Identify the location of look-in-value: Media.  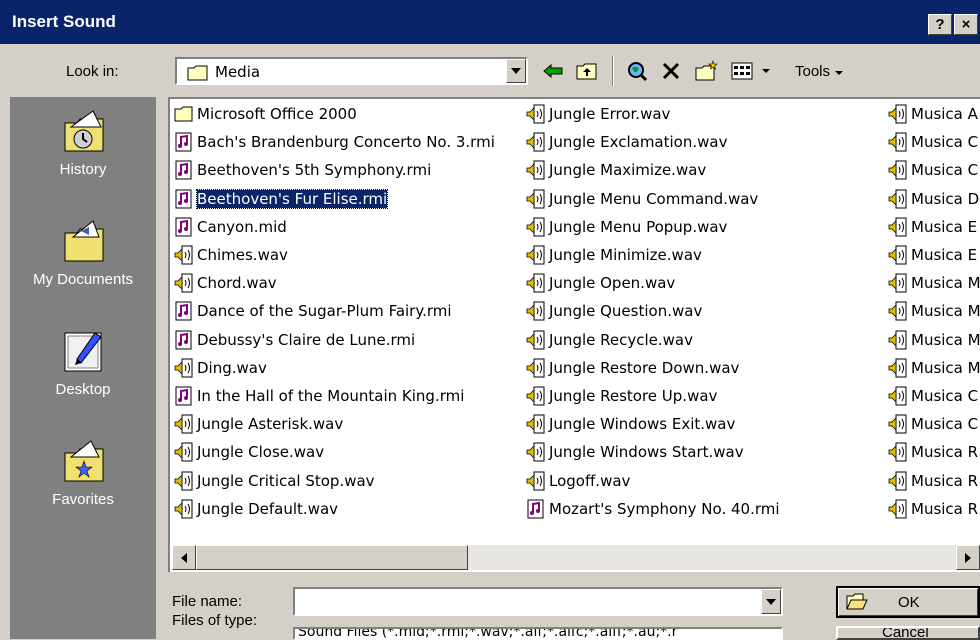
(238, 72).